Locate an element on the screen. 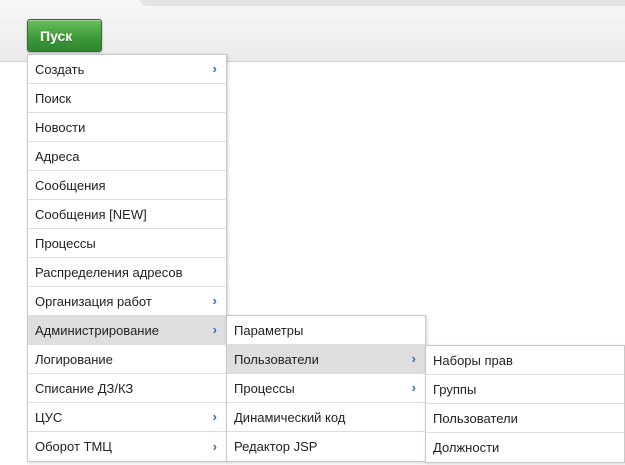  menu-item-label: Редактор JSP is located at coordinates (276, 446).